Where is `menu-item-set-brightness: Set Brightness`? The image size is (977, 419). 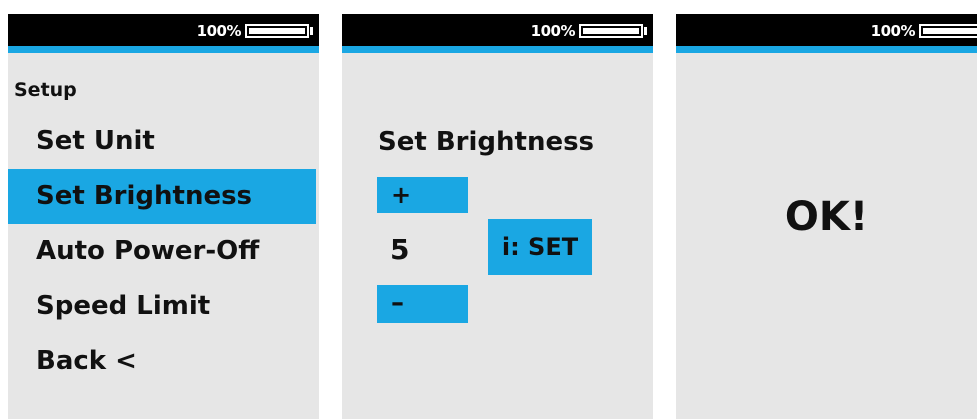
menu-item-set-brightness: Set Brightness is located at coordinates (162, 196).